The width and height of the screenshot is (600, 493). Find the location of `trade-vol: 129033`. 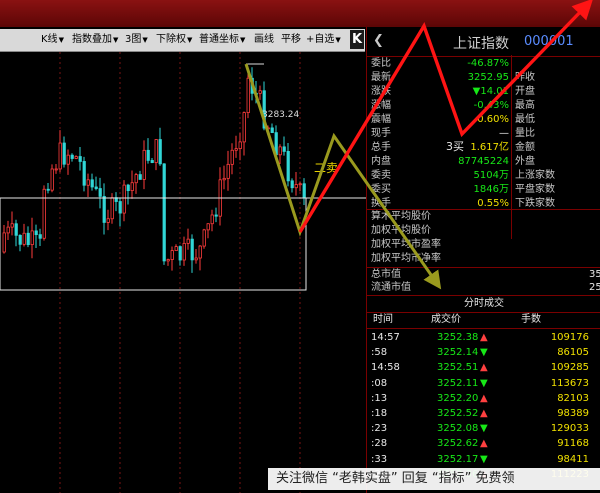

trade-vol: 129033 is located at coordinates (569, 429).